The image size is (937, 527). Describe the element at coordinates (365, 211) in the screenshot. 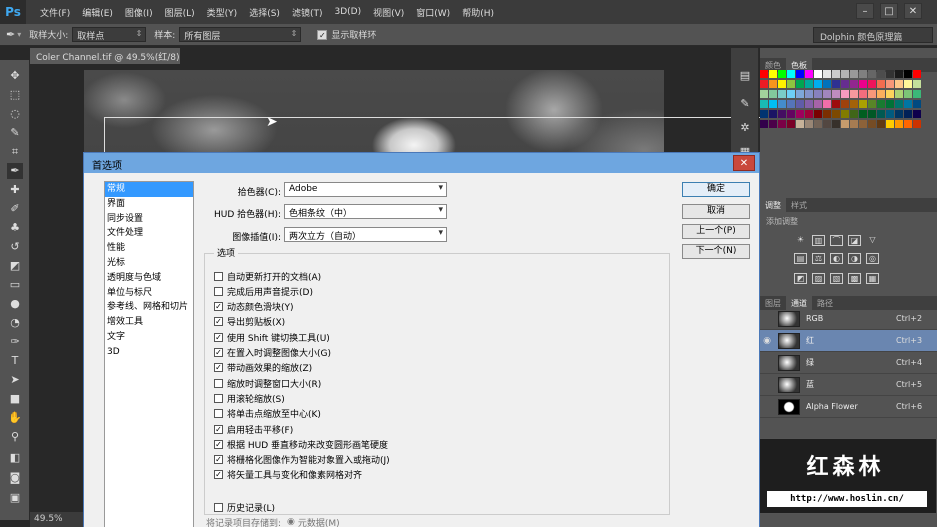

I see `hud-picker-select: 色相条纹（中）` at that location.